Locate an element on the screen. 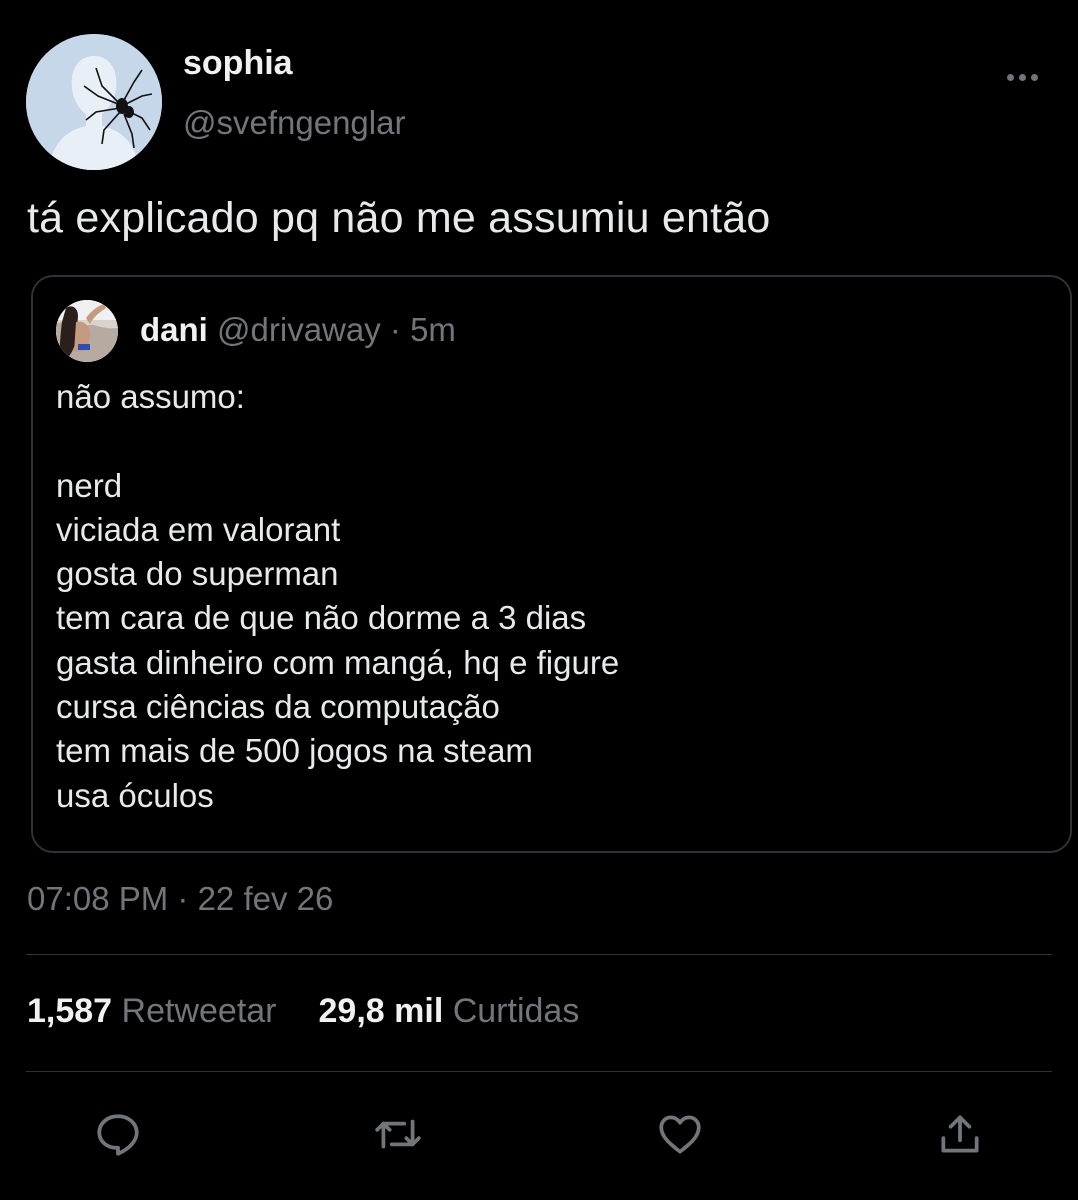 The width and height of the screenshot is (1078, 1200). share-button is located at coordinates (960, 1134).